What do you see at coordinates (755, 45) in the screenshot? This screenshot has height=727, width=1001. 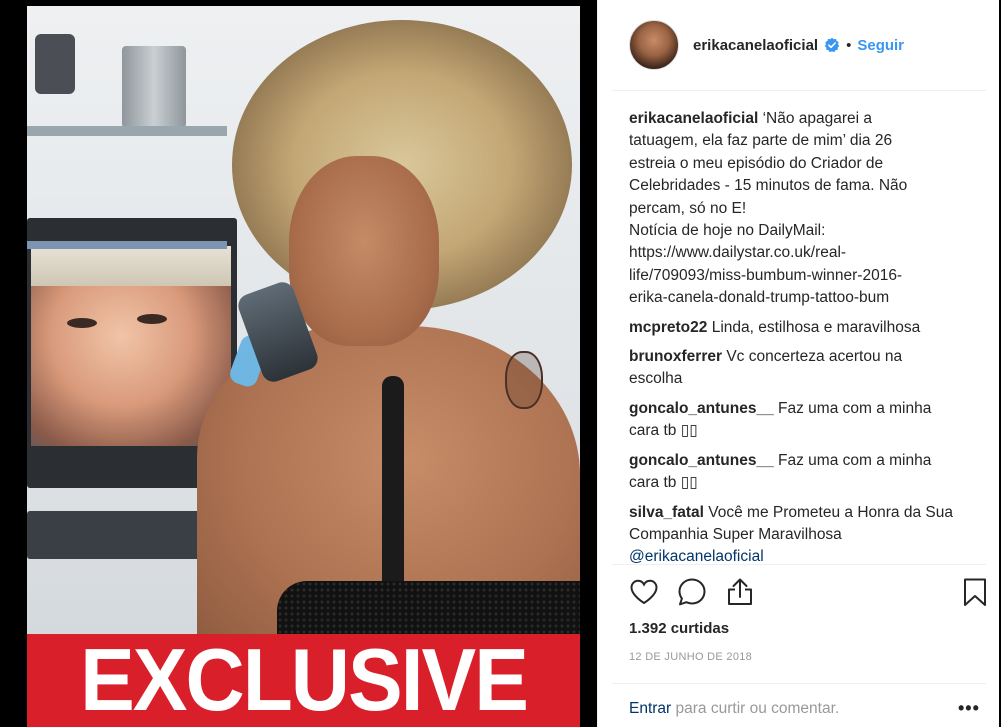 I see `header-username: erikacanelaoficial` at bounding box center [755, 45].